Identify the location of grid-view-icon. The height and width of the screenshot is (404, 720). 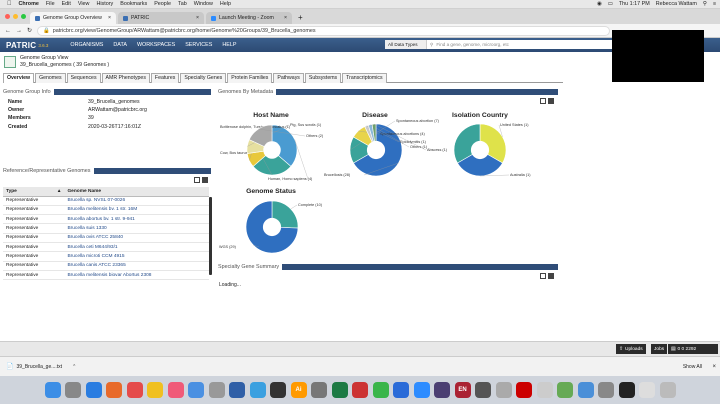
(551, 276).